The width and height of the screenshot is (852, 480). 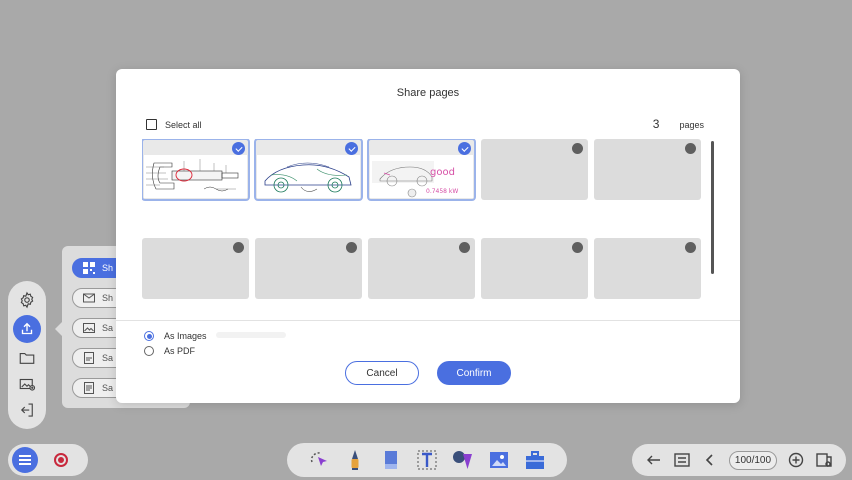 I want to click on micrometer-diagram, so click(x=195, y=176).